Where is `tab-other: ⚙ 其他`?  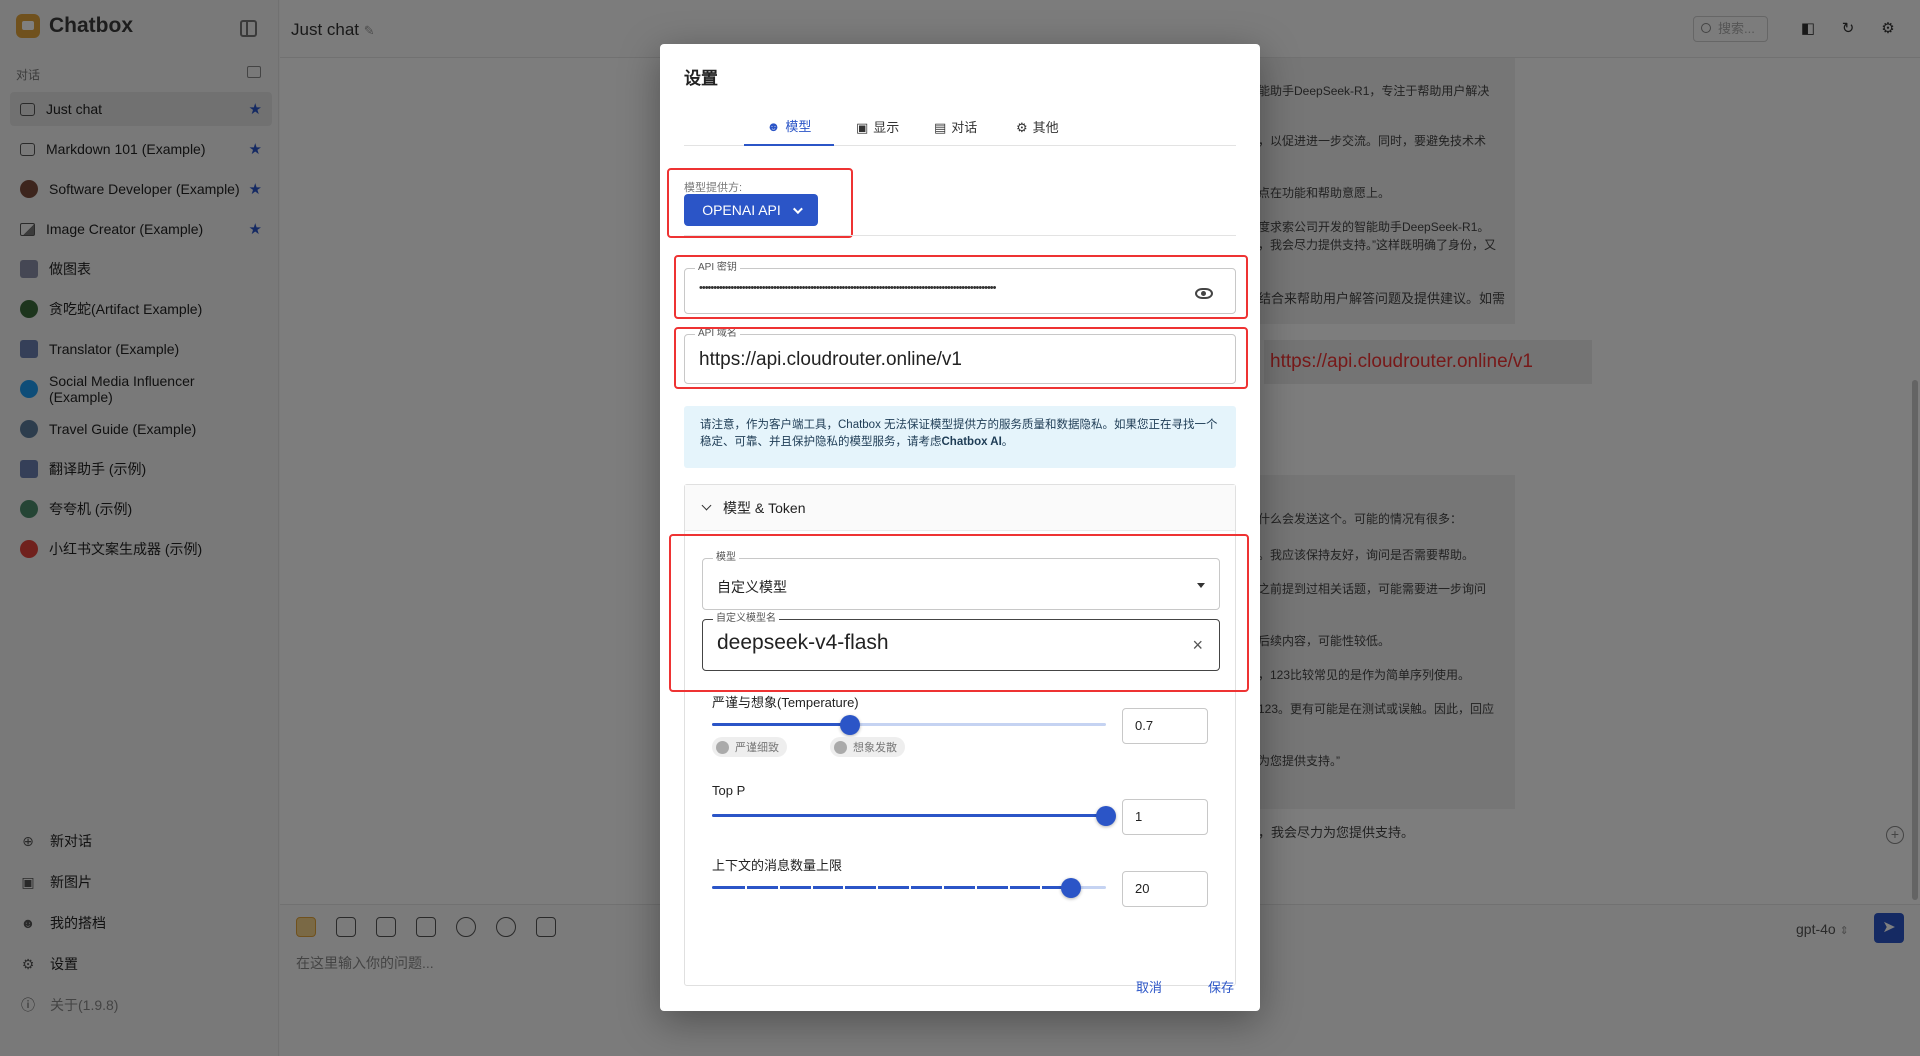 tab-other: ⚙ 其他 is located at coordinates (1037, 128).